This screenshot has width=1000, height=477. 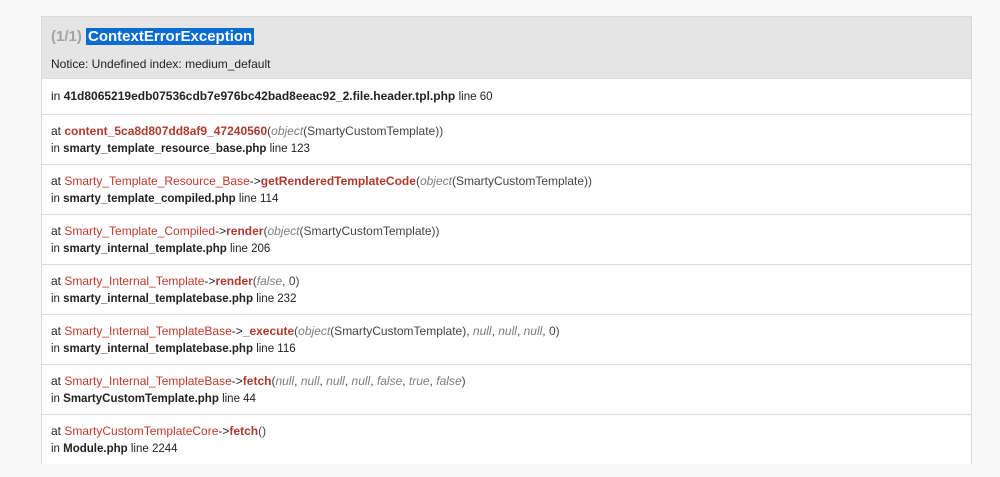 I want to click on frame-function: content_5ca8d807dd8af9_47240560, so click(x=166, y=131).